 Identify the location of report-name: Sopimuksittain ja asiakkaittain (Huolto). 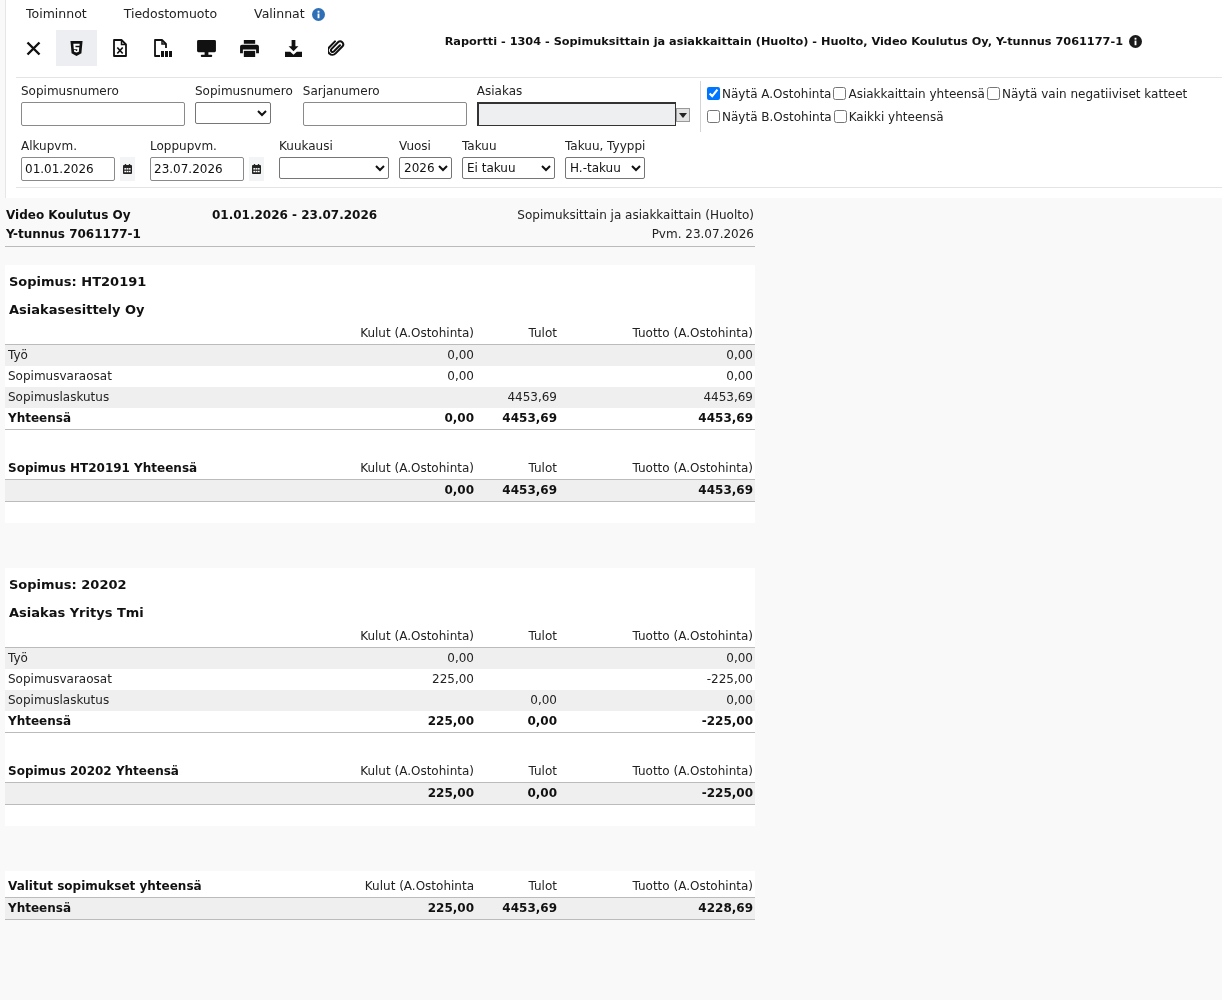
(635, 215).